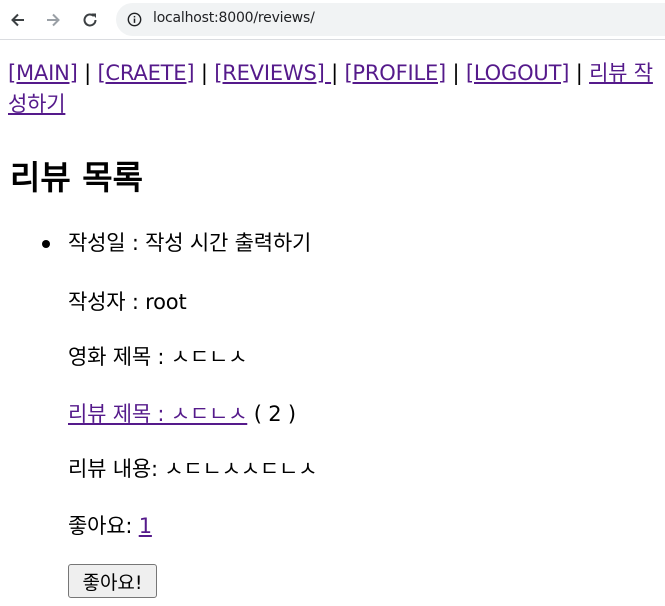 The height and width of the screenshot is (606, 665). Describe the element at coordinates (193, 469) in the screenshot. I see `review-content: 리뷰 내용: ㅅㄷㄴㅅㅅㄷㄴㅅ` at that location.